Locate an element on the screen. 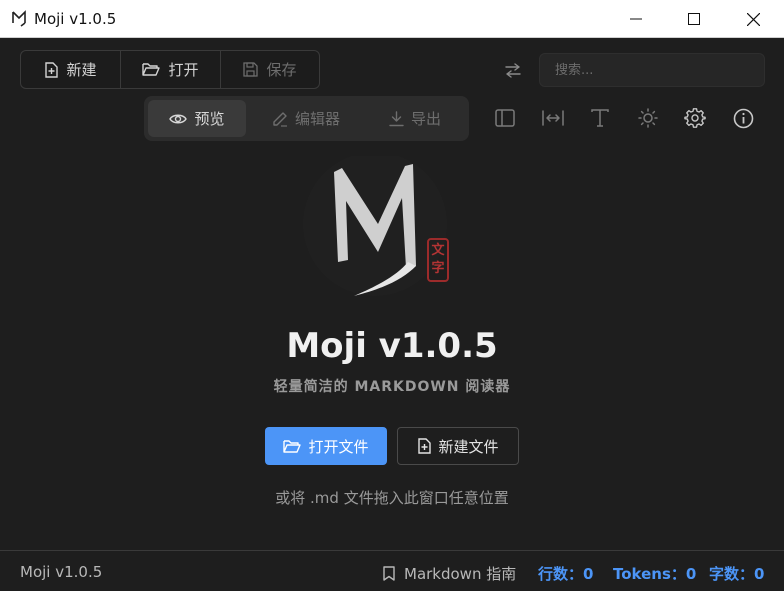 The height and width of the screenshot is (591, 784). window-title: Moji v1.0.5 is located at coordinates (75, 19).